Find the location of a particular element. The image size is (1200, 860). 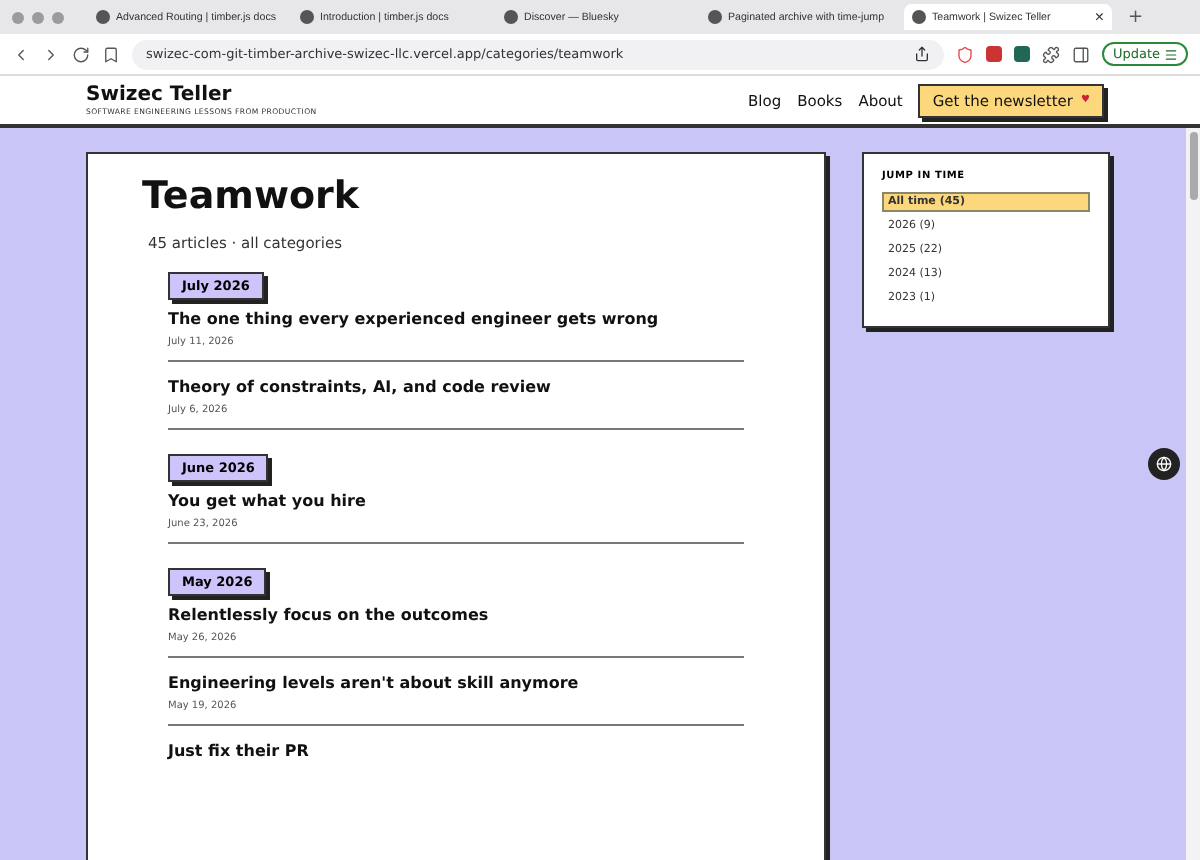

site-name: Swizec Teller is located at coordinates (201, 95).